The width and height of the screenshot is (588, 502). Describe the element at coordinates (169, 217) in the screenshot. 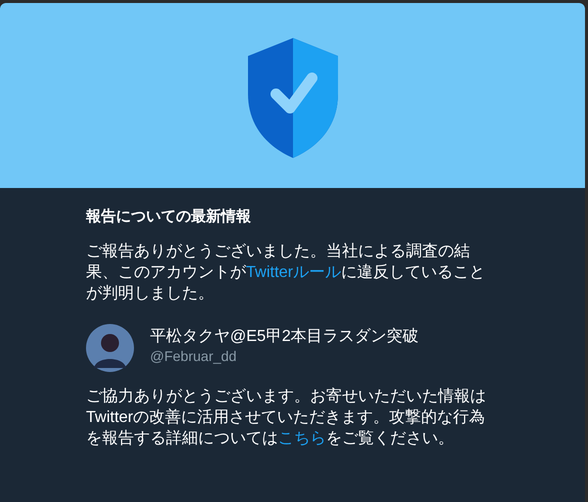

I see `dialog-title: 報告についての最新情報` at that location.